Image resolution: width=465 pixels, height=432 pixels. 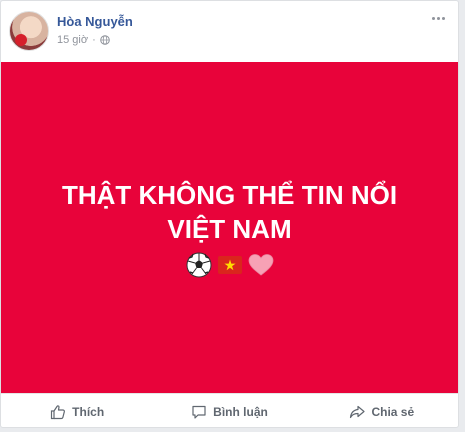 I want to click on banner-line-2: VIỆT NAM, so click(x=229, y=228).